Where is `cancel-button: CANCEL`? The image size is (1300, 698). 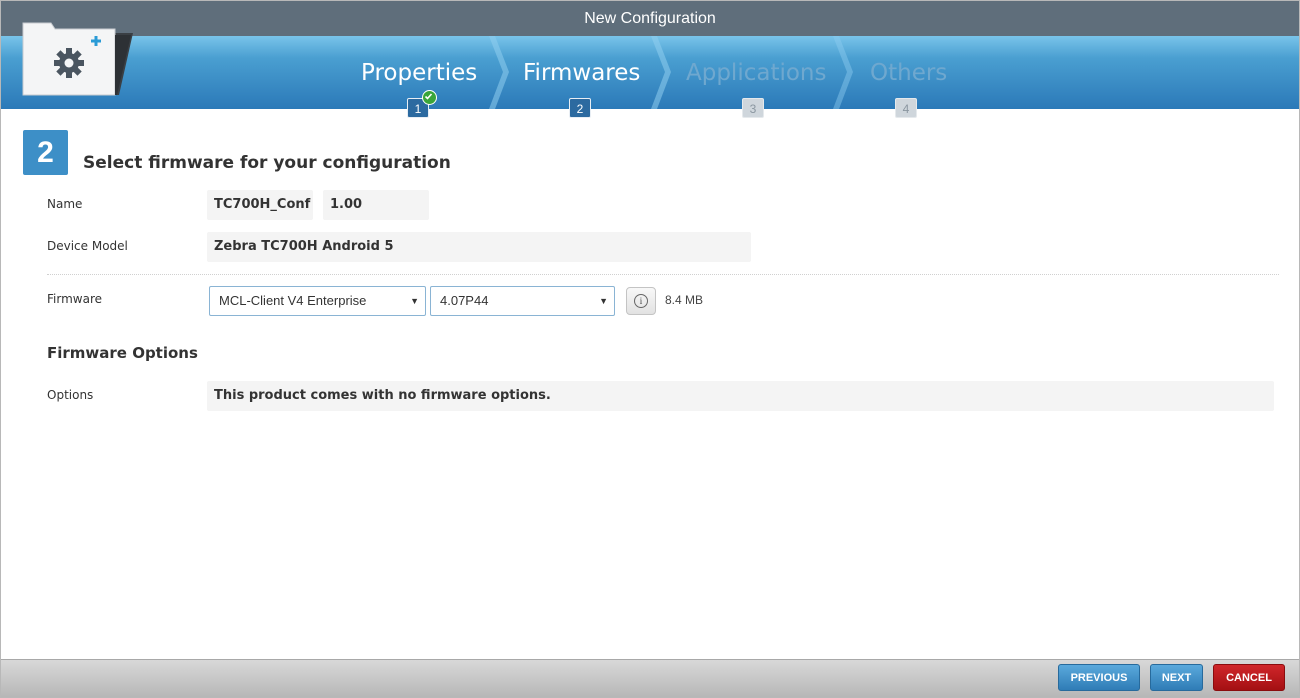 cancel-button: CANCEL is located at coordinates (1249, 677).